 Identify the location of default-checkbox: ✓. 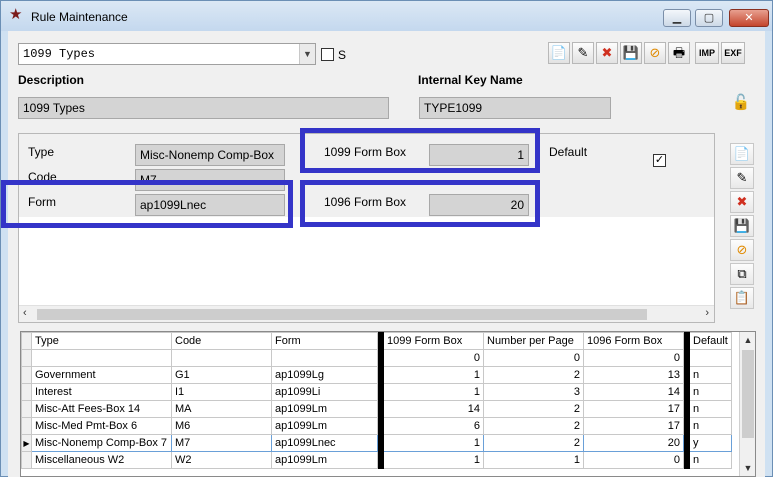
(659, 160).